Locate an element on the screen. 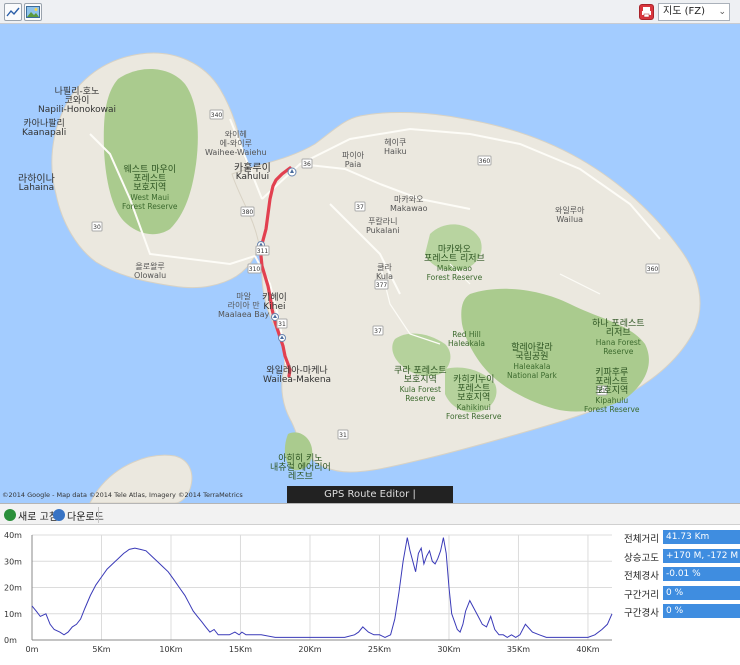 The image size is (740, 665). print-glyph-icon is located at coordinates (646, 12).